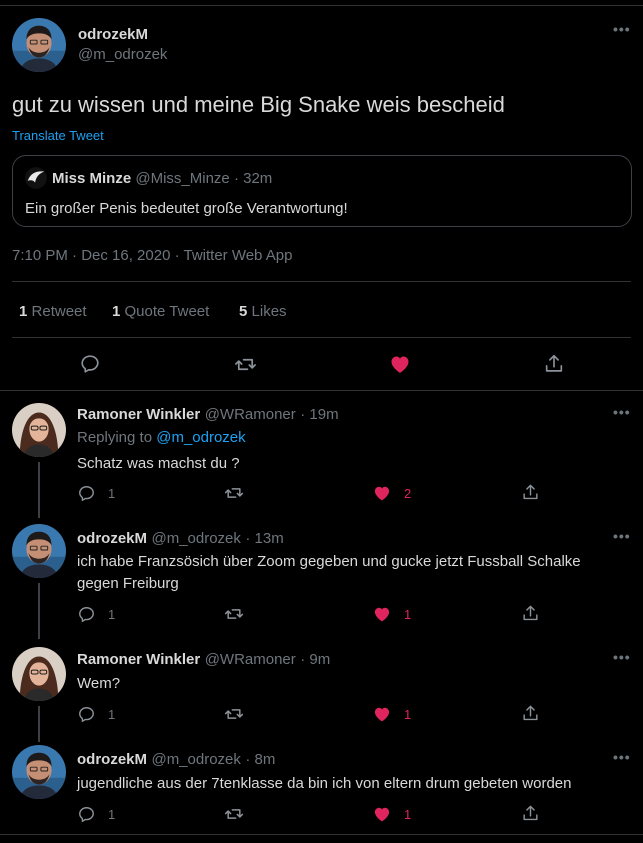  What do you see at coordinates (253, 178) in the screenshot?
I see `quoted-time: · 32m` at bounding box center [253, 178].